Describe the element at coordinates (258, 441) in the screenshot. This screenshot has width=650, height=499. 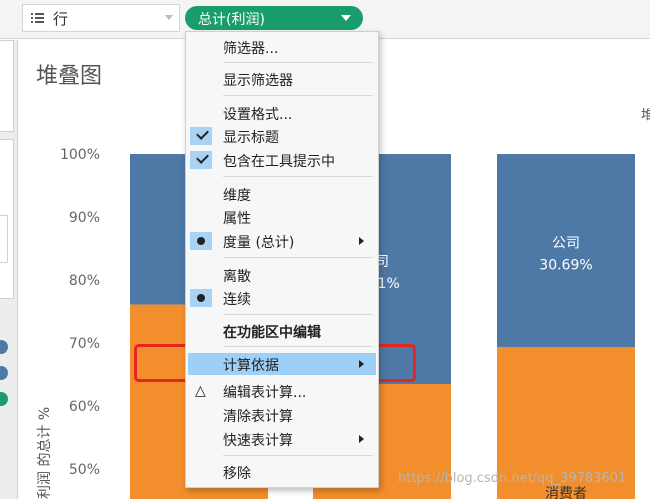
I see `menu-item-label: 快速表计算` at that location.